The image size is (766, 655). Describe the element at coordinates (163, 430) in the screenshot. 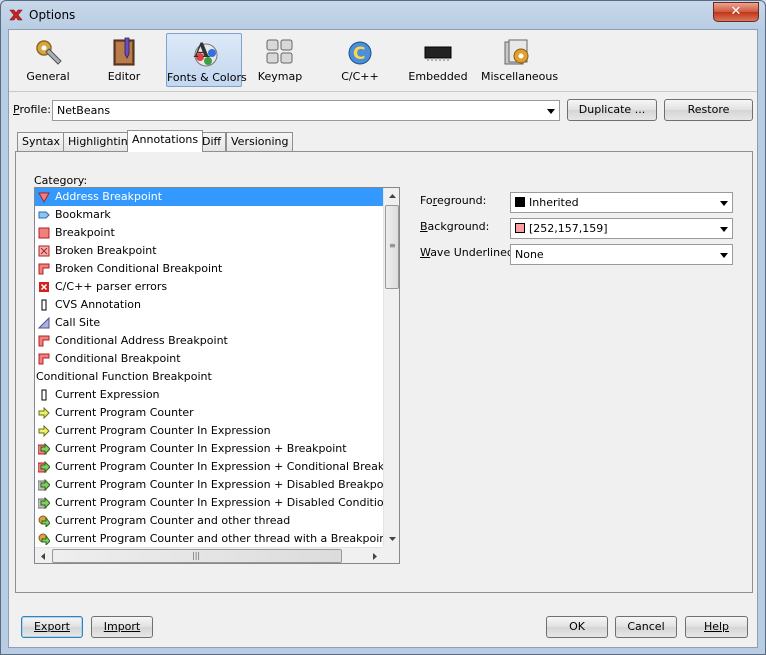

I see `list-item-label: Current Program Counter In Expression` at that location.